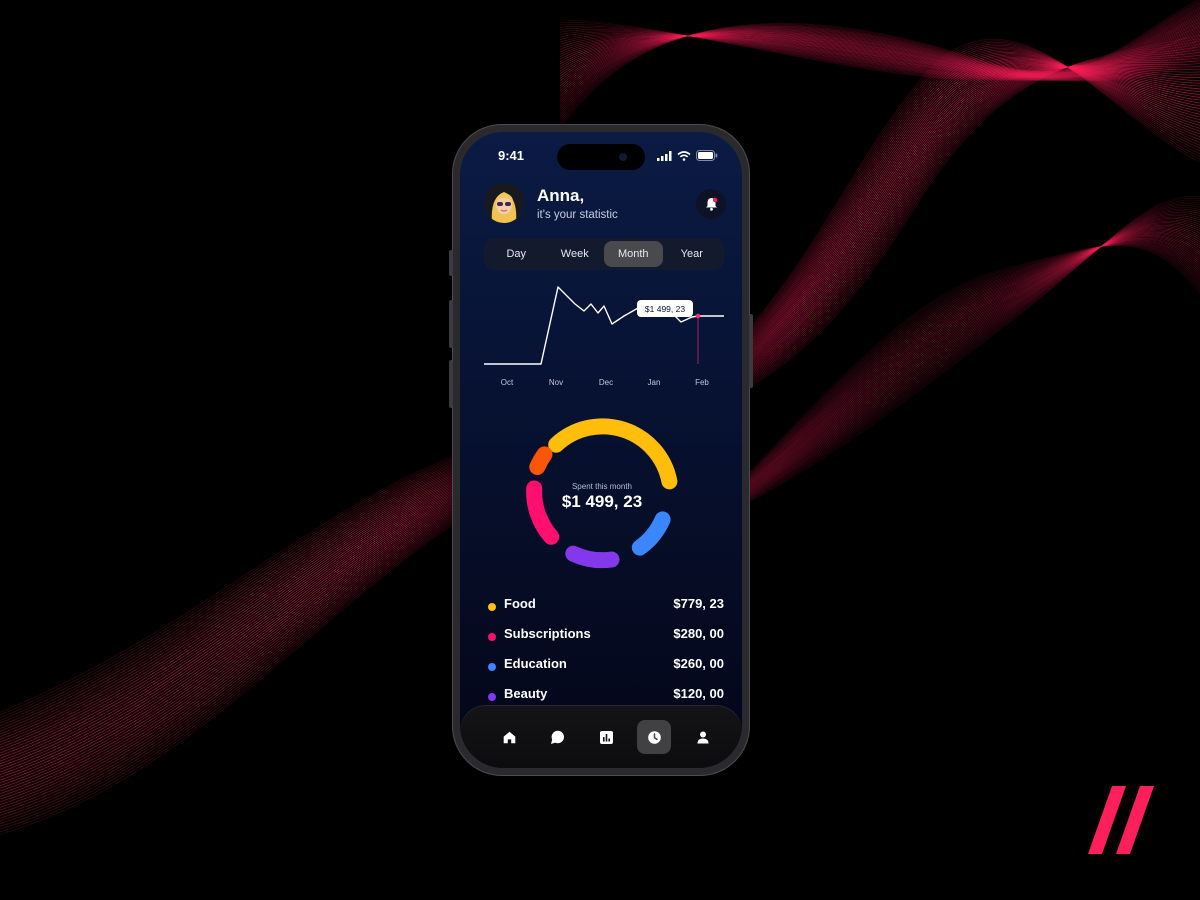 The width and height of the screenshot is (1200, 900). Describe the element at coordinates (698, 633) in the screenshot. I see `category-amount: $280, 00` at that location.